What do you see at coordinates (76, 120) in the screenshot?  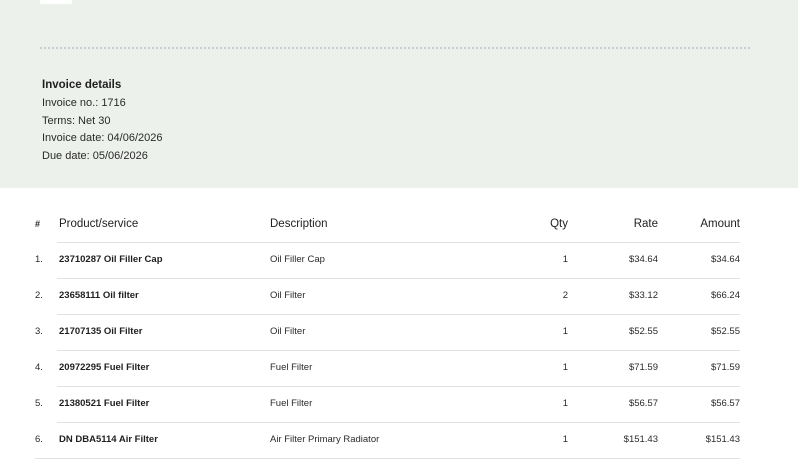 I see `payment-terms: Terms: Net 30` at bounding box center [76, 120].